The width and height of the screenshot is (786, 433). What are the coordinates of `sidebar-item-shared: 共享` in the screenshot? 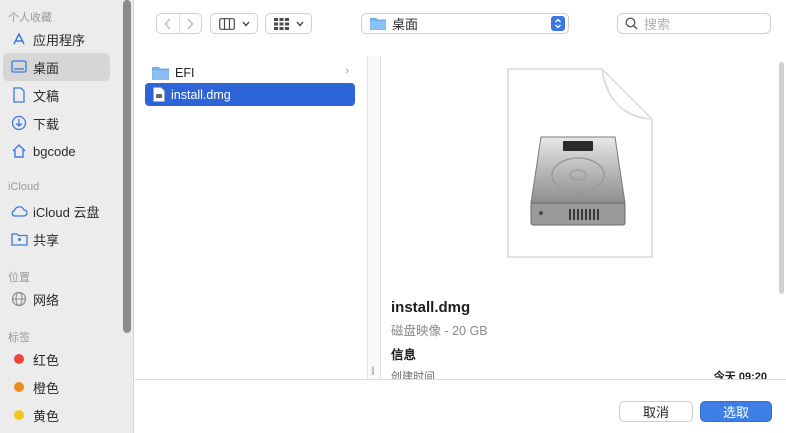 It's located at (56, 239).